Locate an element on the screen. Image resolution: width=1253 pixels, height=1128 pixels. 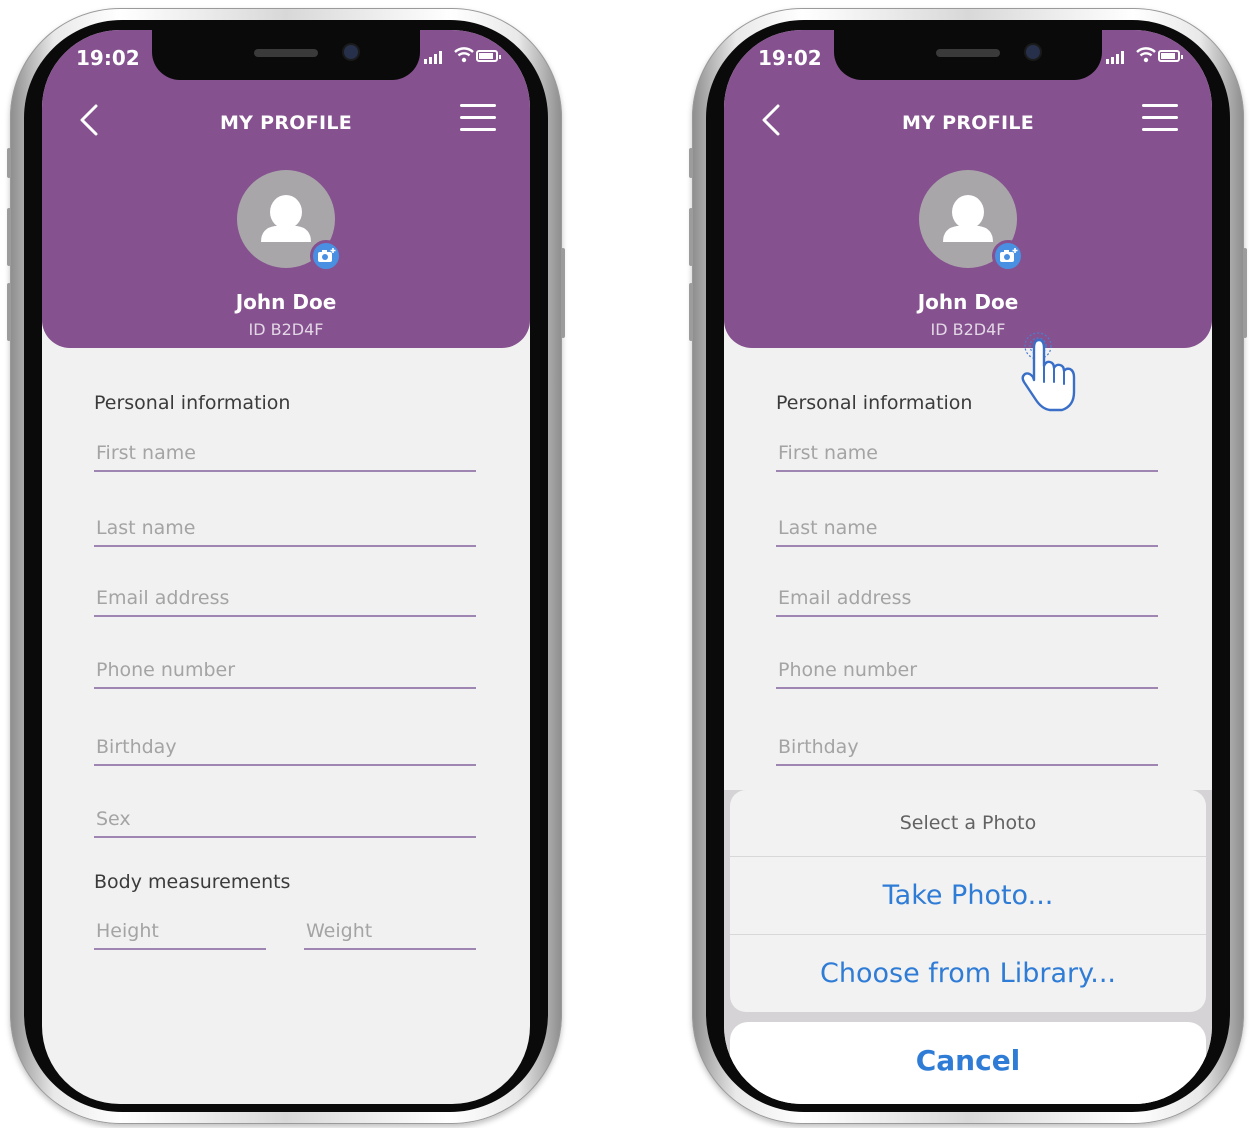
tap-hand-cursor-icon is located at coordinates (1048, 372).